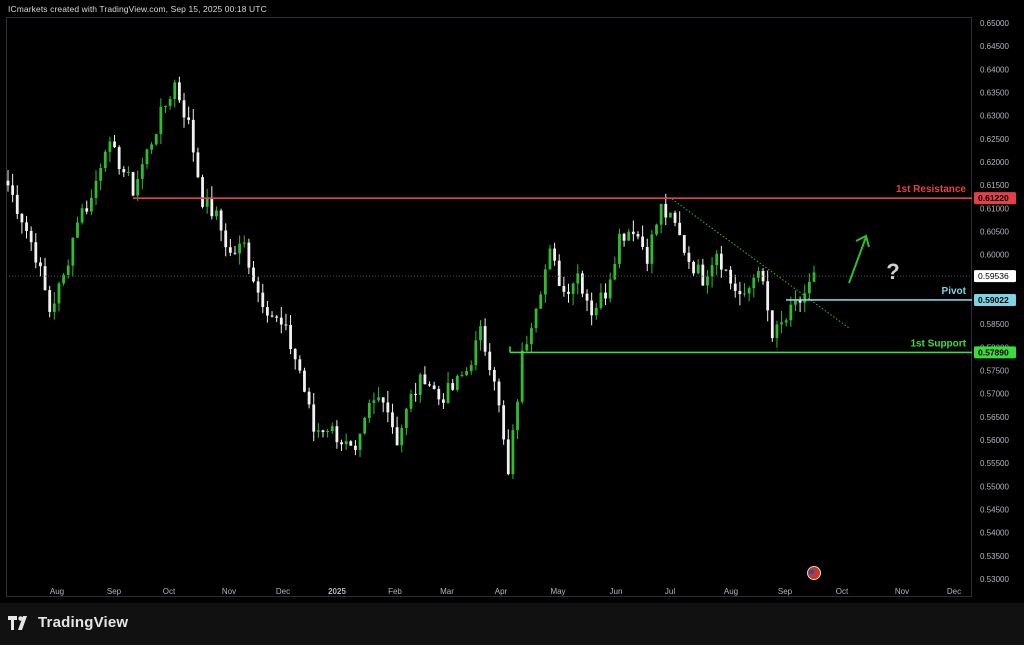 The image size is (1024, 645). I want to click on downtrend-line, so click(761, 264).